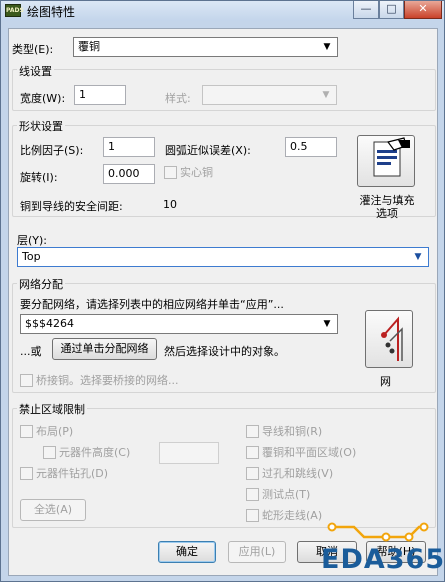 The height and width of the screenshot is (582, 445). I want to click on component-height-label: 元器件高度(C), so click(95, 452).